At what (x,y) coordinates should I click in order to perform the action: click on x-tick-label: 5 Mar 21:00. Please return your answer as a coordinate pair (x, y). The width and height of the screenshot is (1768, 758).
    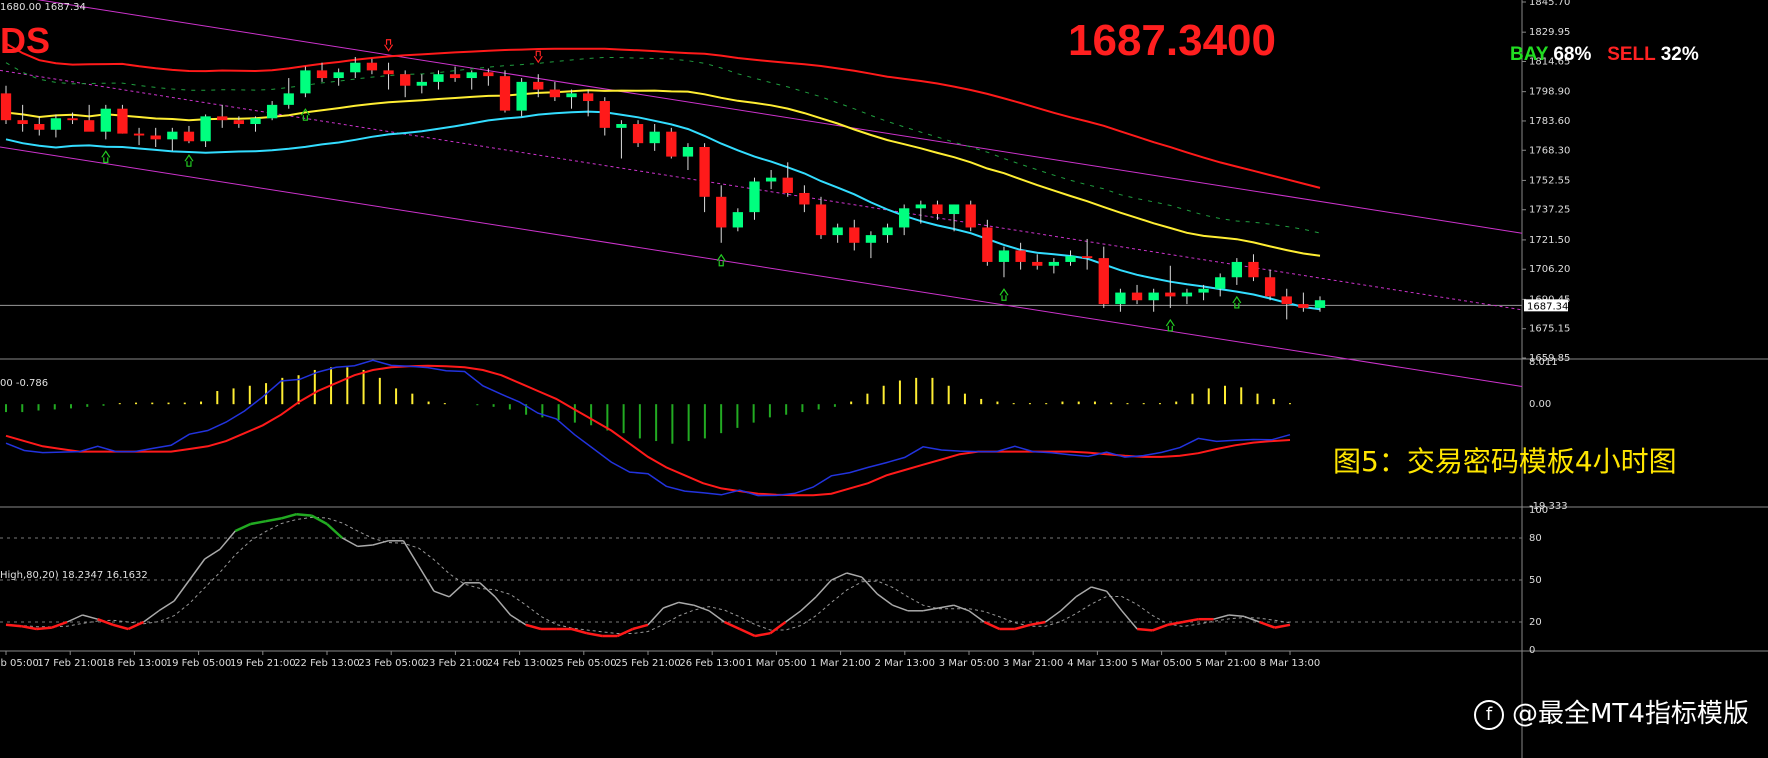
    Looking at the image, I should click on (1226, 663).